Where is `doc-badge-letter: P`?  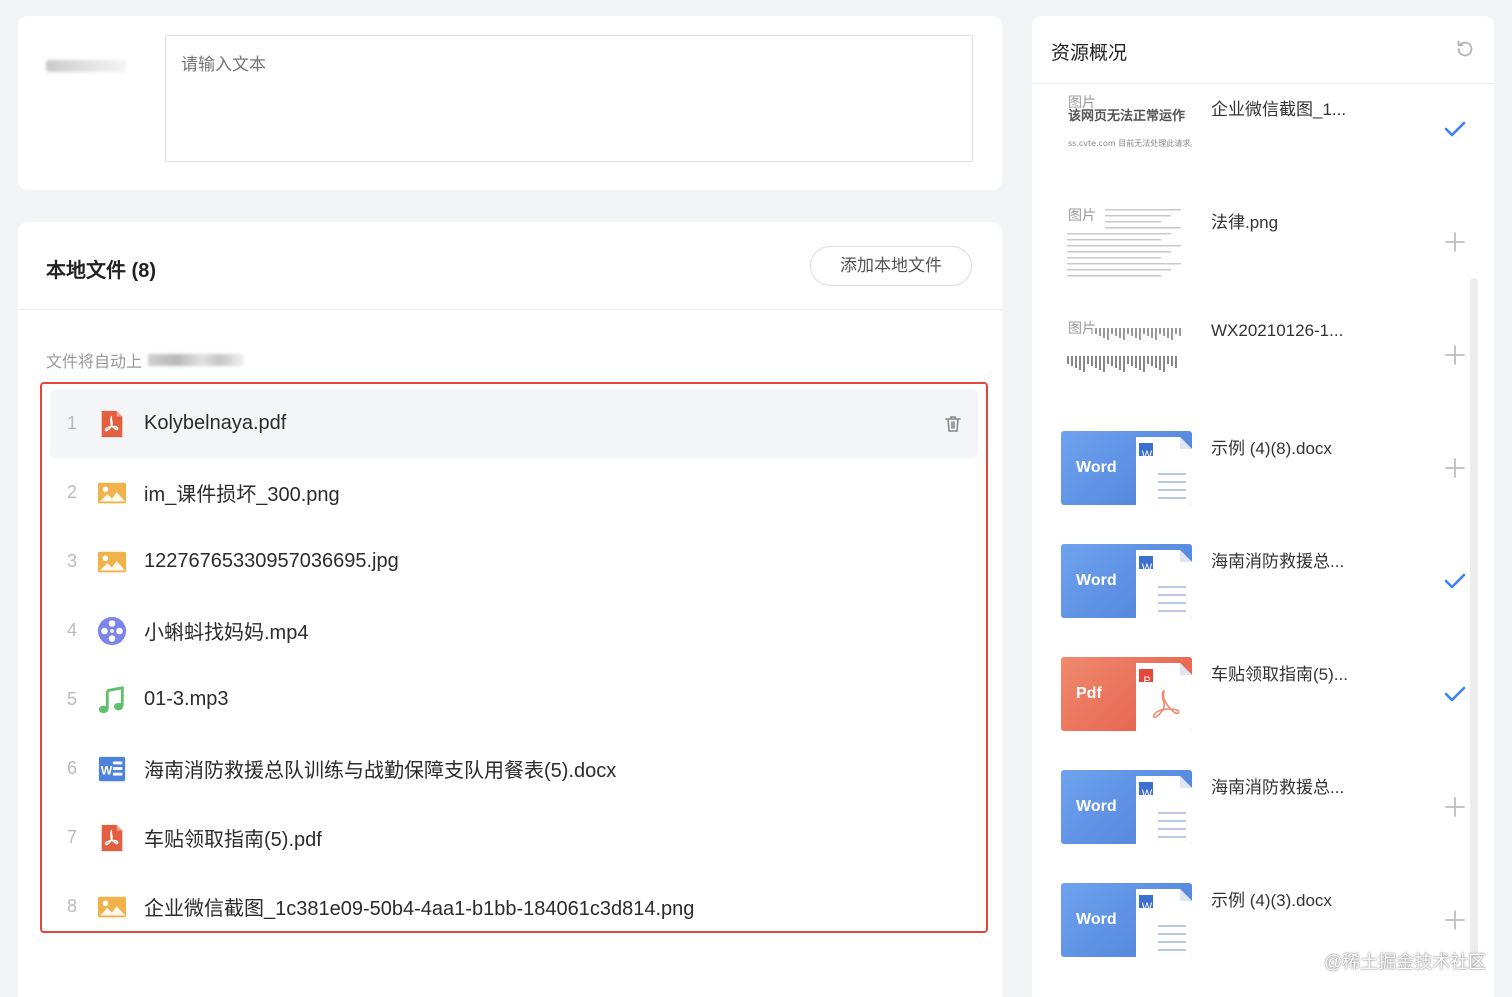
doc-badge-letter: P is located at coordinates (1147, 681).